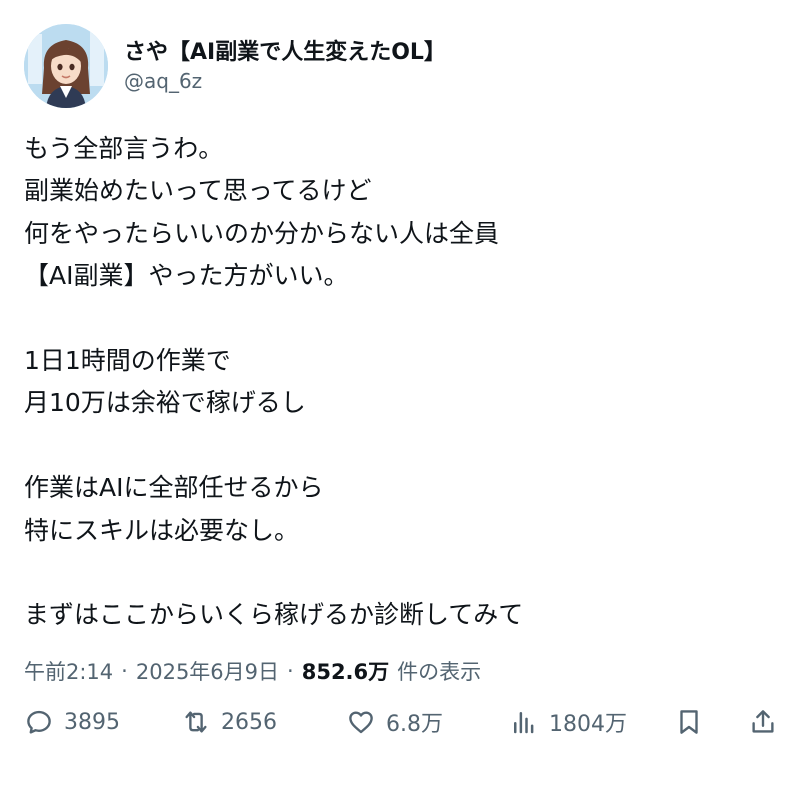 The width and height of the screenshot is (800, 800). What do you see at coordinates (588, 724) in the screenshot?
I see `views-count: 1804万` at bounding box center [588, 724].